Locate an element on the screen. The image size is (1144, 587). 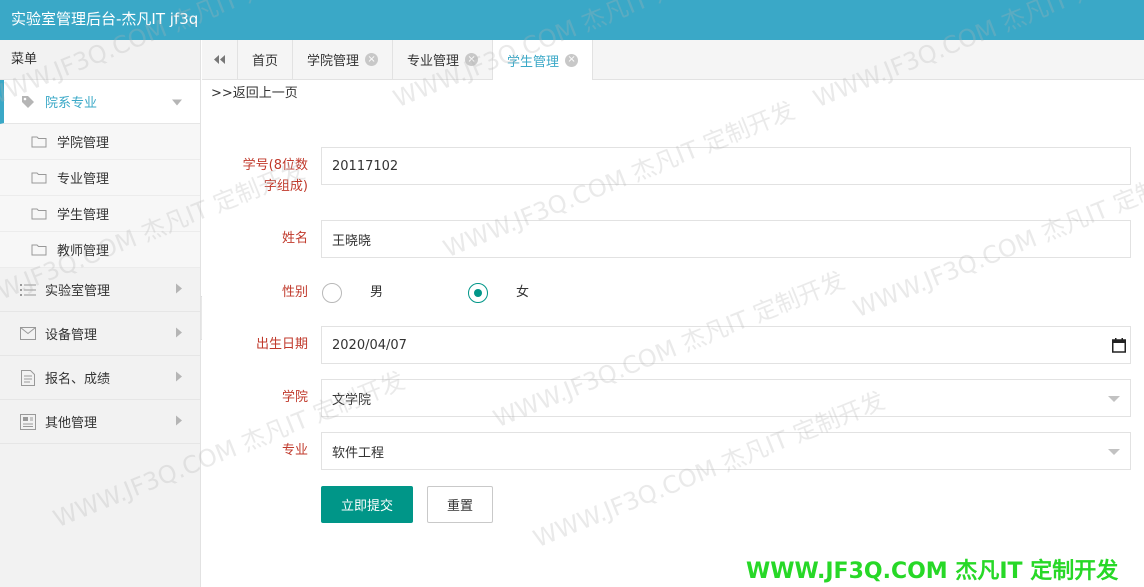
major-label: 专业 is located at coordinates (294, 450).